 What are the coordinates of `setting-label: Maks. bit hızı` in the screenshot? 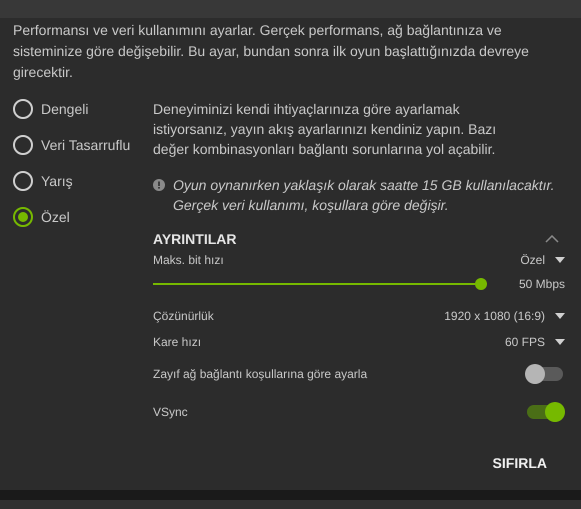 It's located at (188, 260).